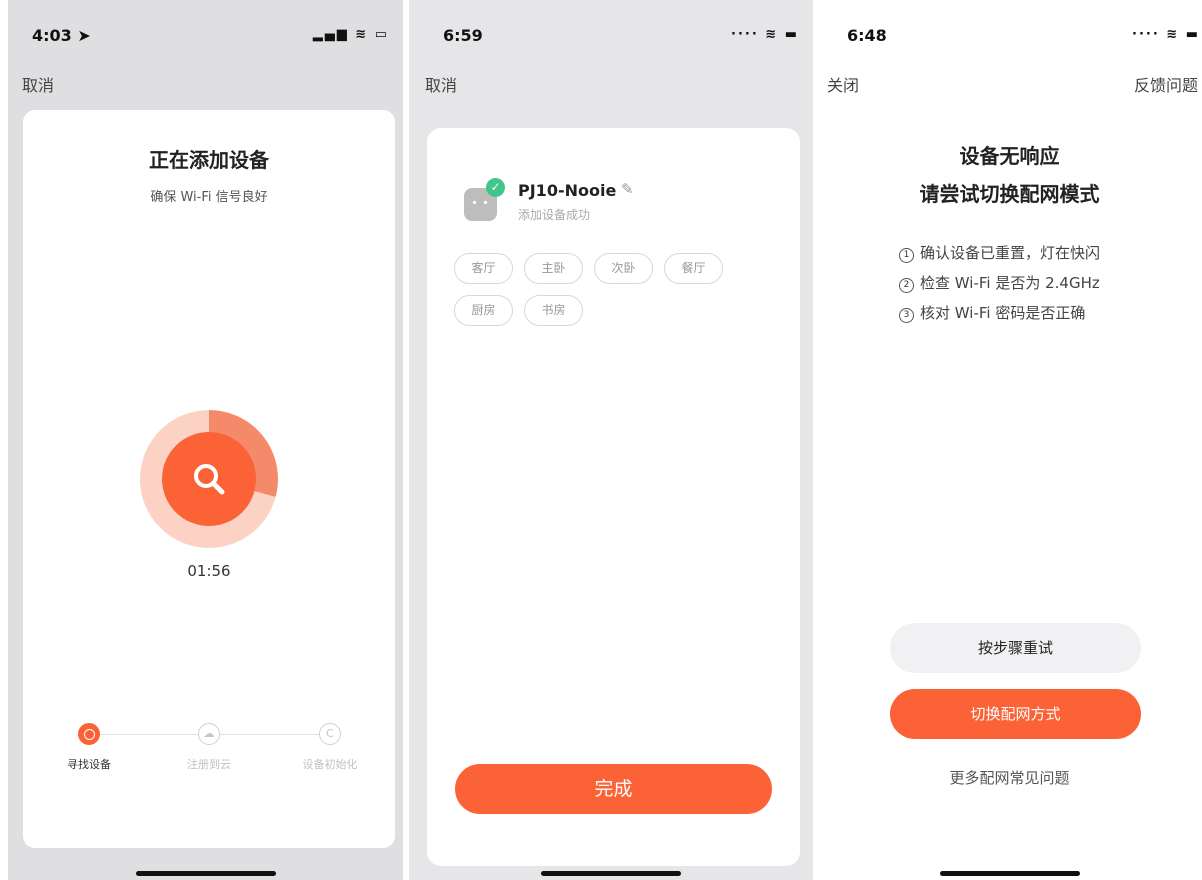 The height and width of the screenshot is (880, 1202). Describe the element at coordinates (209, 764) in the screenshot. I see `step-label-cloud: 注册到云` at that location.